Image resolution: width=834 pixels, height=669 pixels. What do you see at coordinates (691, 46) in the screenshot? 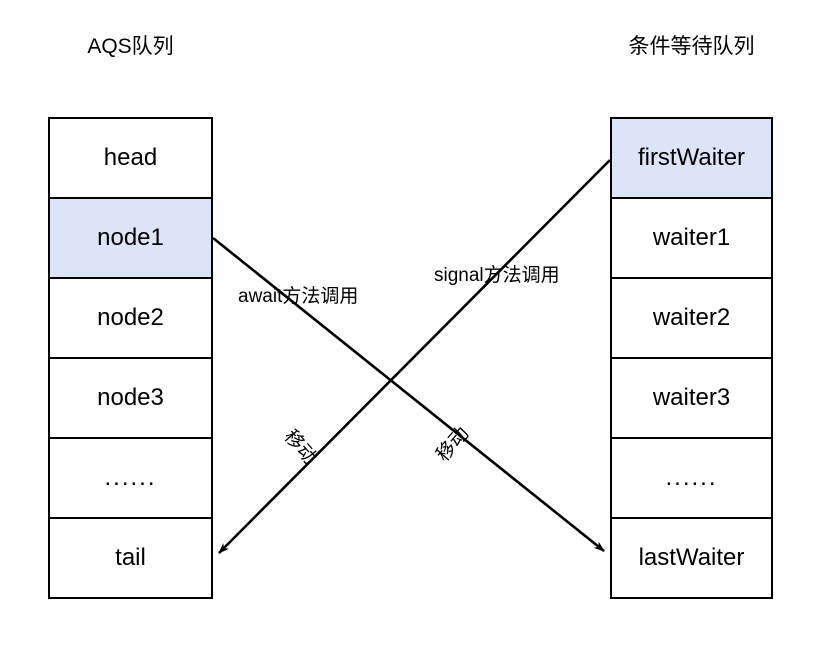
I see `right-queue-title: 条件等待队列` at bounding box center [691, 46].